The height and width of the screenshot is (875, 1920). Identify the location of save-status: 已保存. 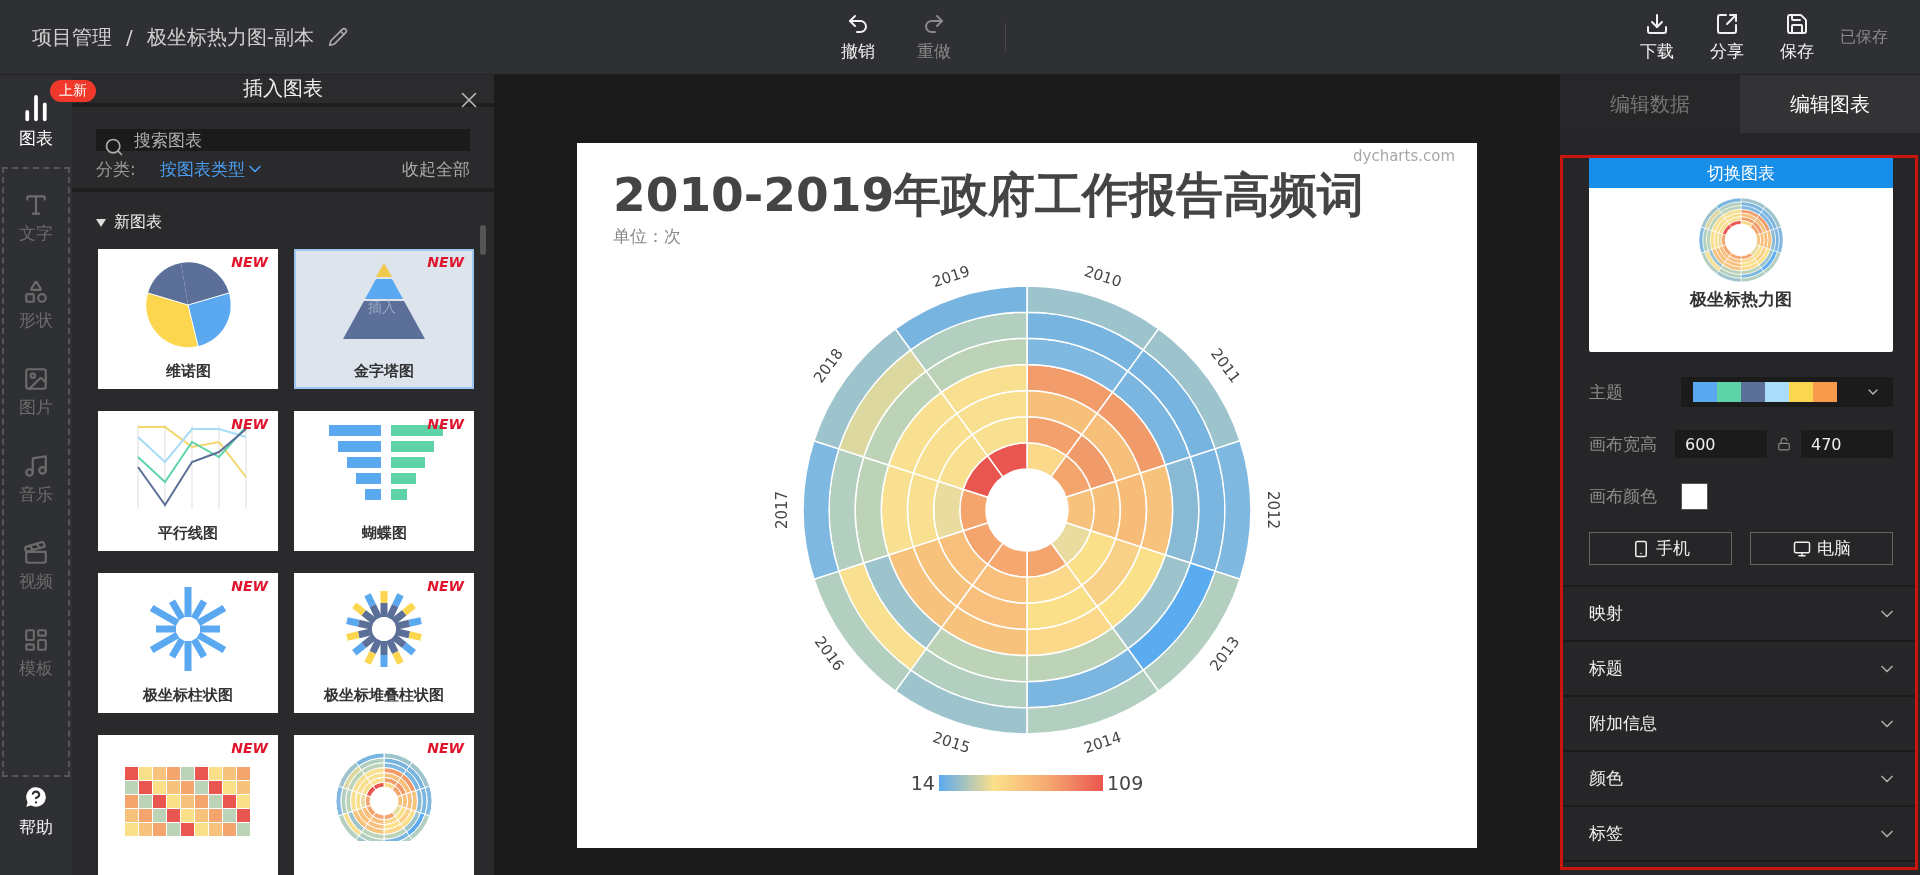
(1864, 37).